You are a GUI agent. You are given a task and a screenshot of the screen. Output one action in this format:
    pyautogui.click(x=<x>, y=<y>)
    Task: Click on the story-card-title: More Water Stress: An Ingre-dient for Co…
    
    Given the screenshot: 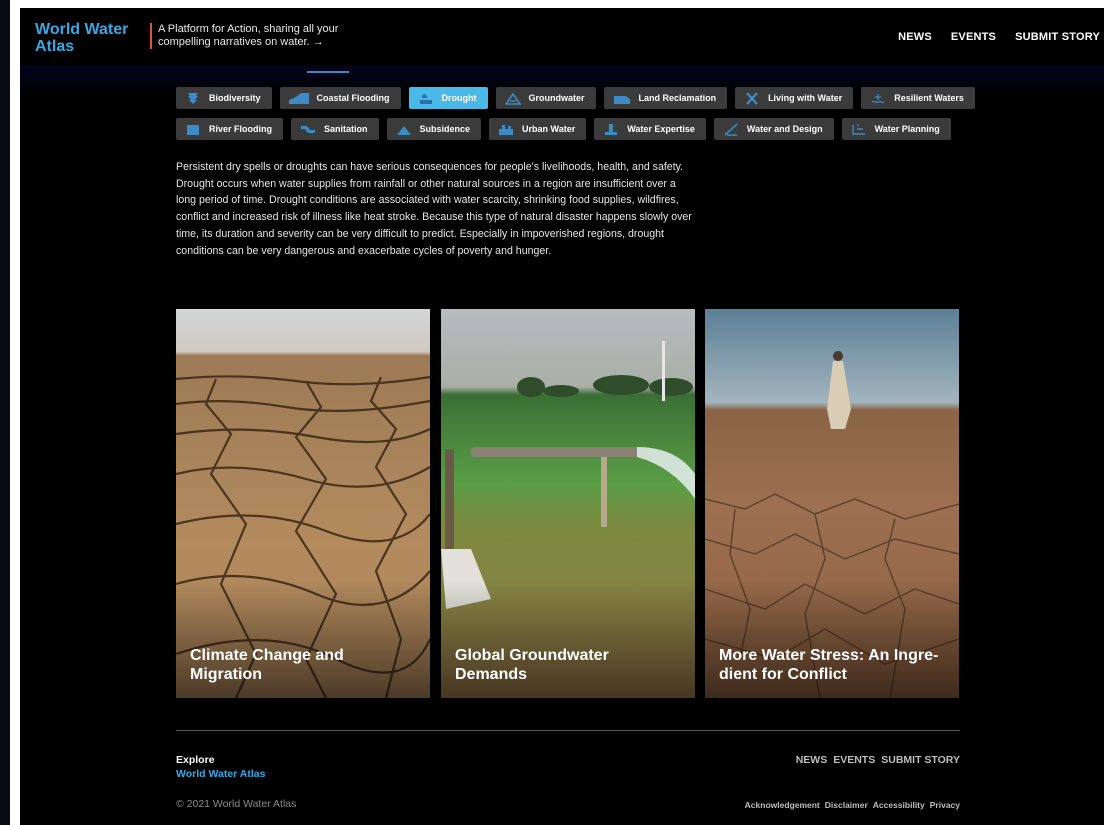 What is the action you would take?
    pyautogui.click(x=829, y=665)
    